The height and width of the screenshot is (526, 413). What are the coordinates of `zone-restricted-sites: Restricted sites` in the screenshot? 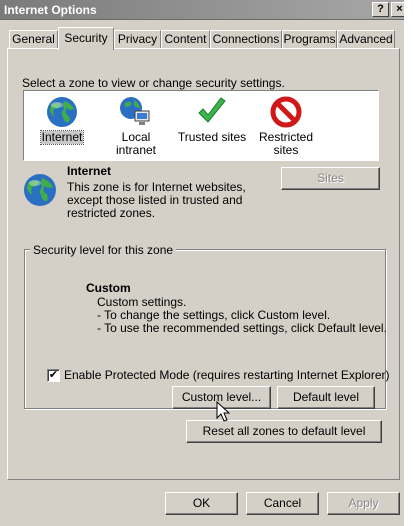 It's located at (286, 126).